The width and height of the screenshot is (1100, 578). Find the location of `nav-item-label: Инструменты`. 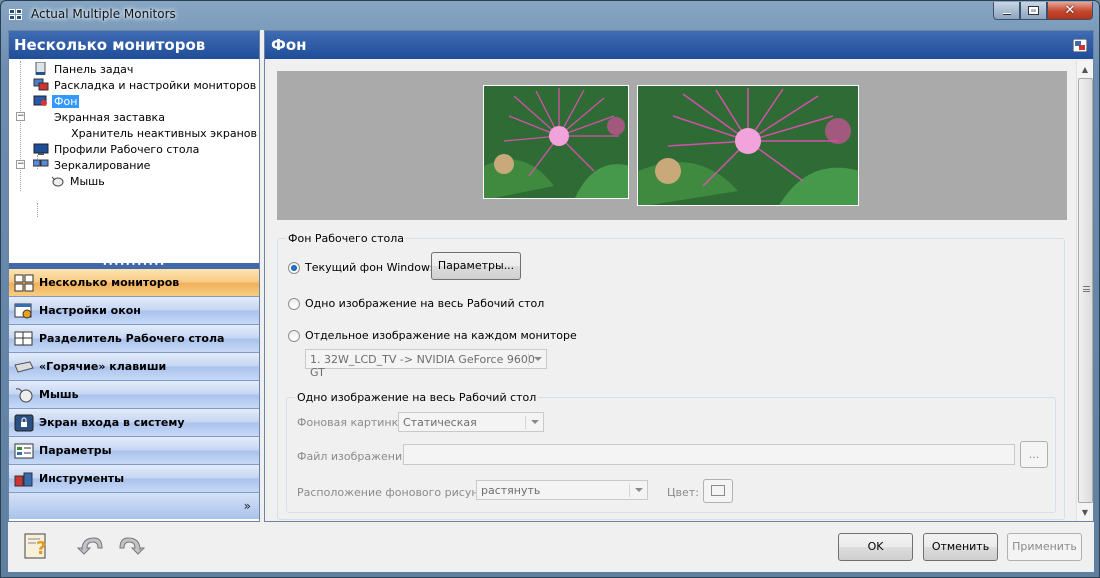

nav-item-label: Инструменты is located at coordinates (82, 478).